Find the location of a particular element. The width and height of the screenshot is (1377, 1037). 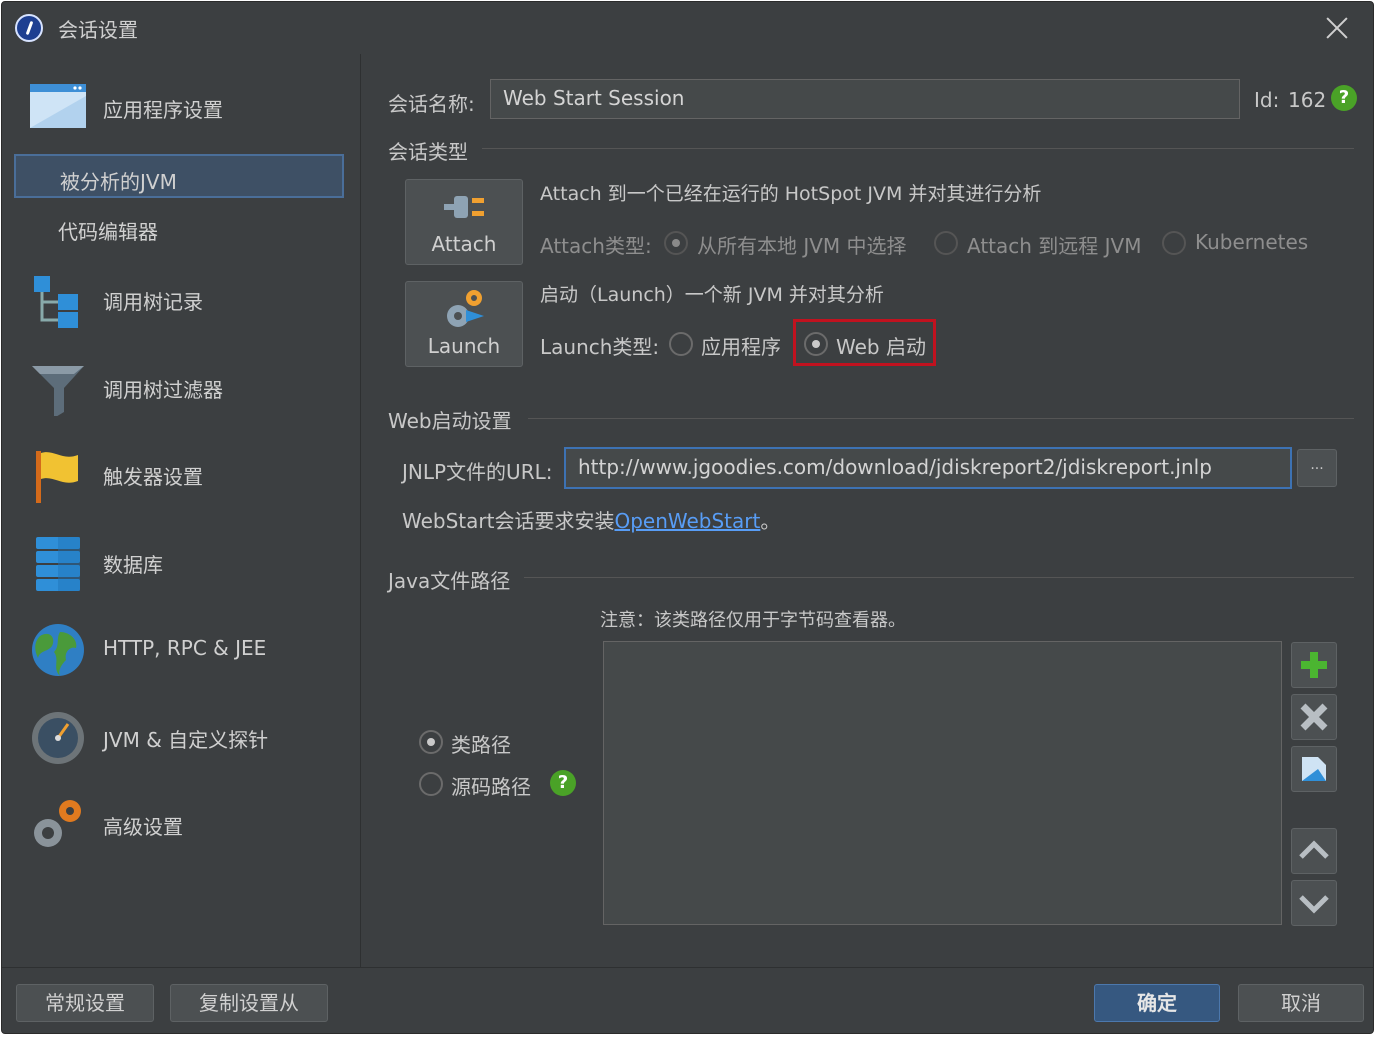

move-up-button is located at coordinates (1314, 851).